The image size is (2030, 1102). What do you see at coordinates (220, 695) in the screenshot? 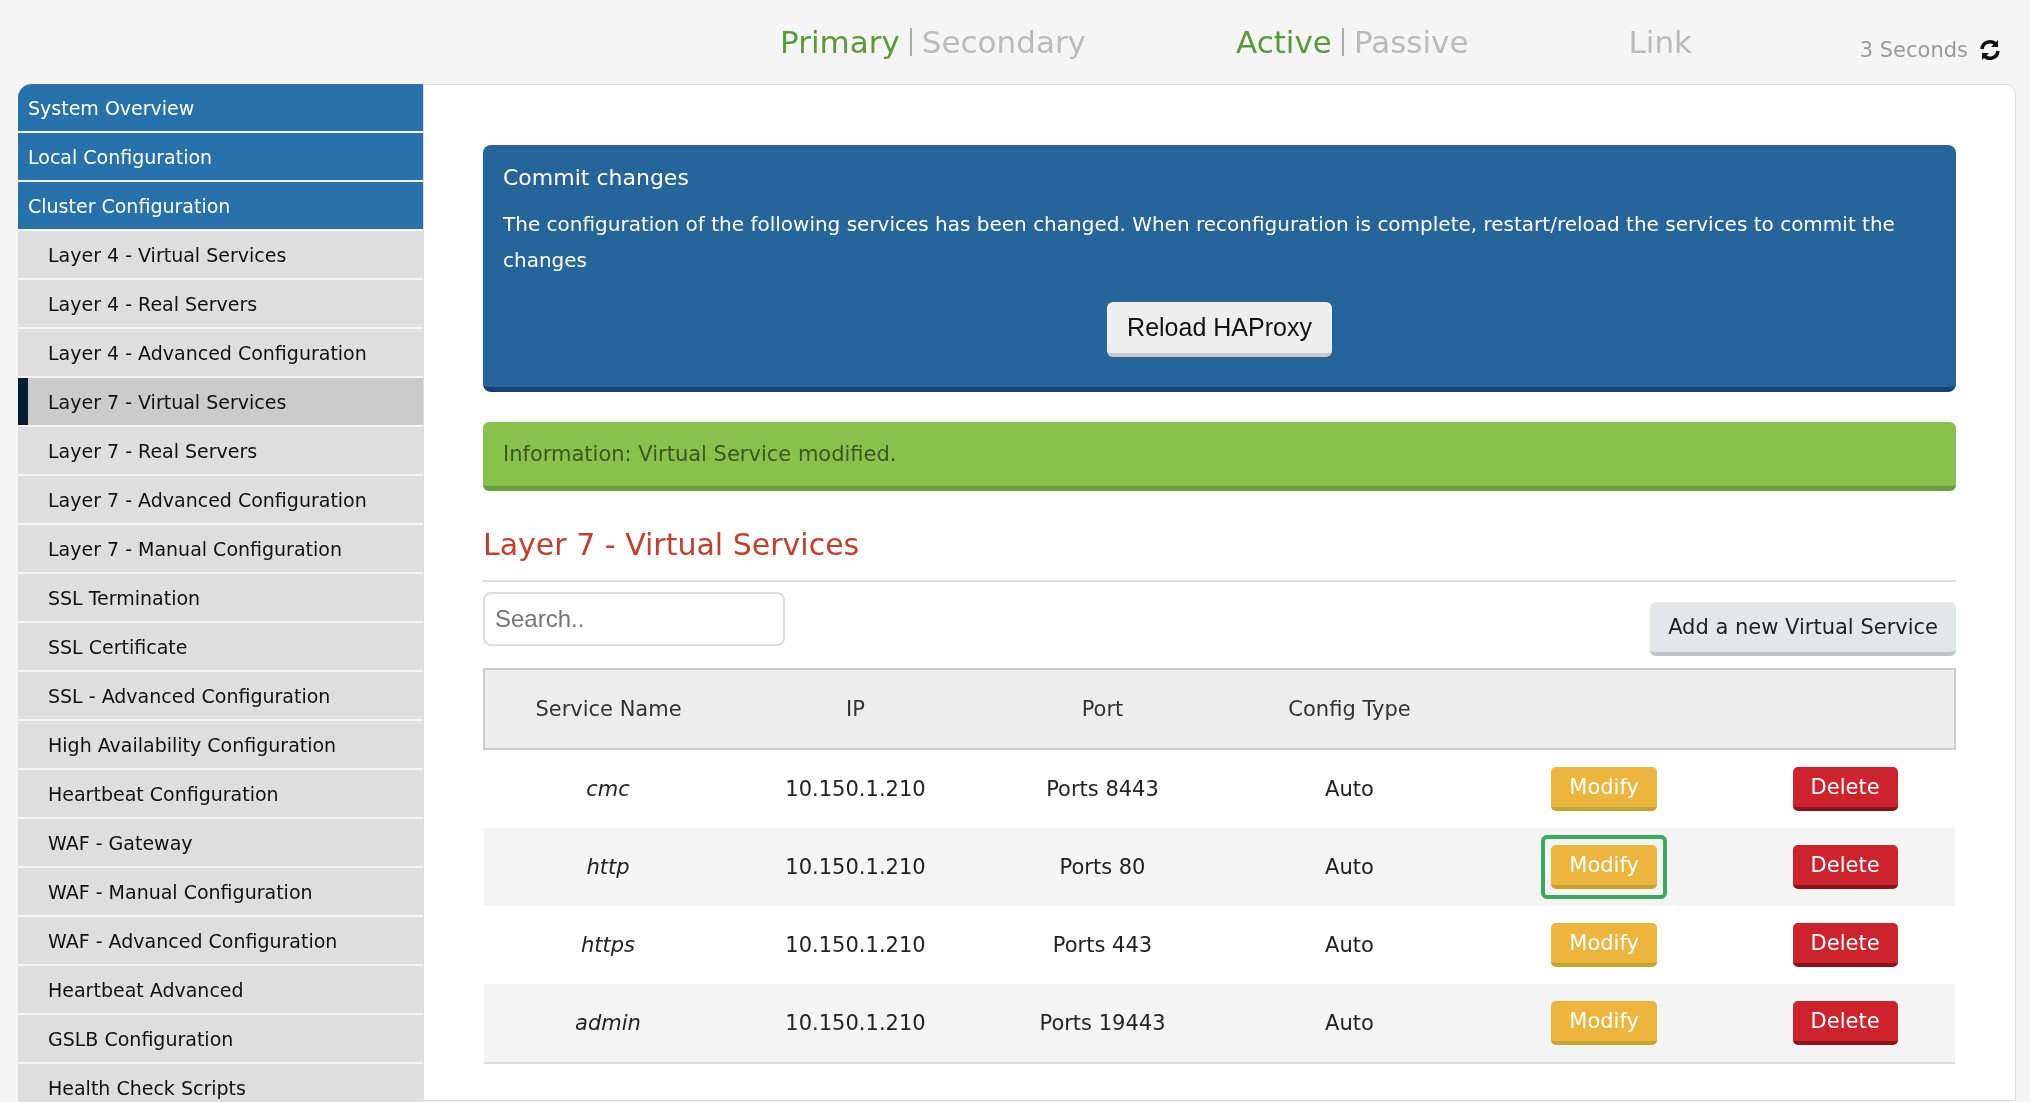
I see `sidebar-item: SSL - Advanced Configuration` at bounding box center [220, 695].